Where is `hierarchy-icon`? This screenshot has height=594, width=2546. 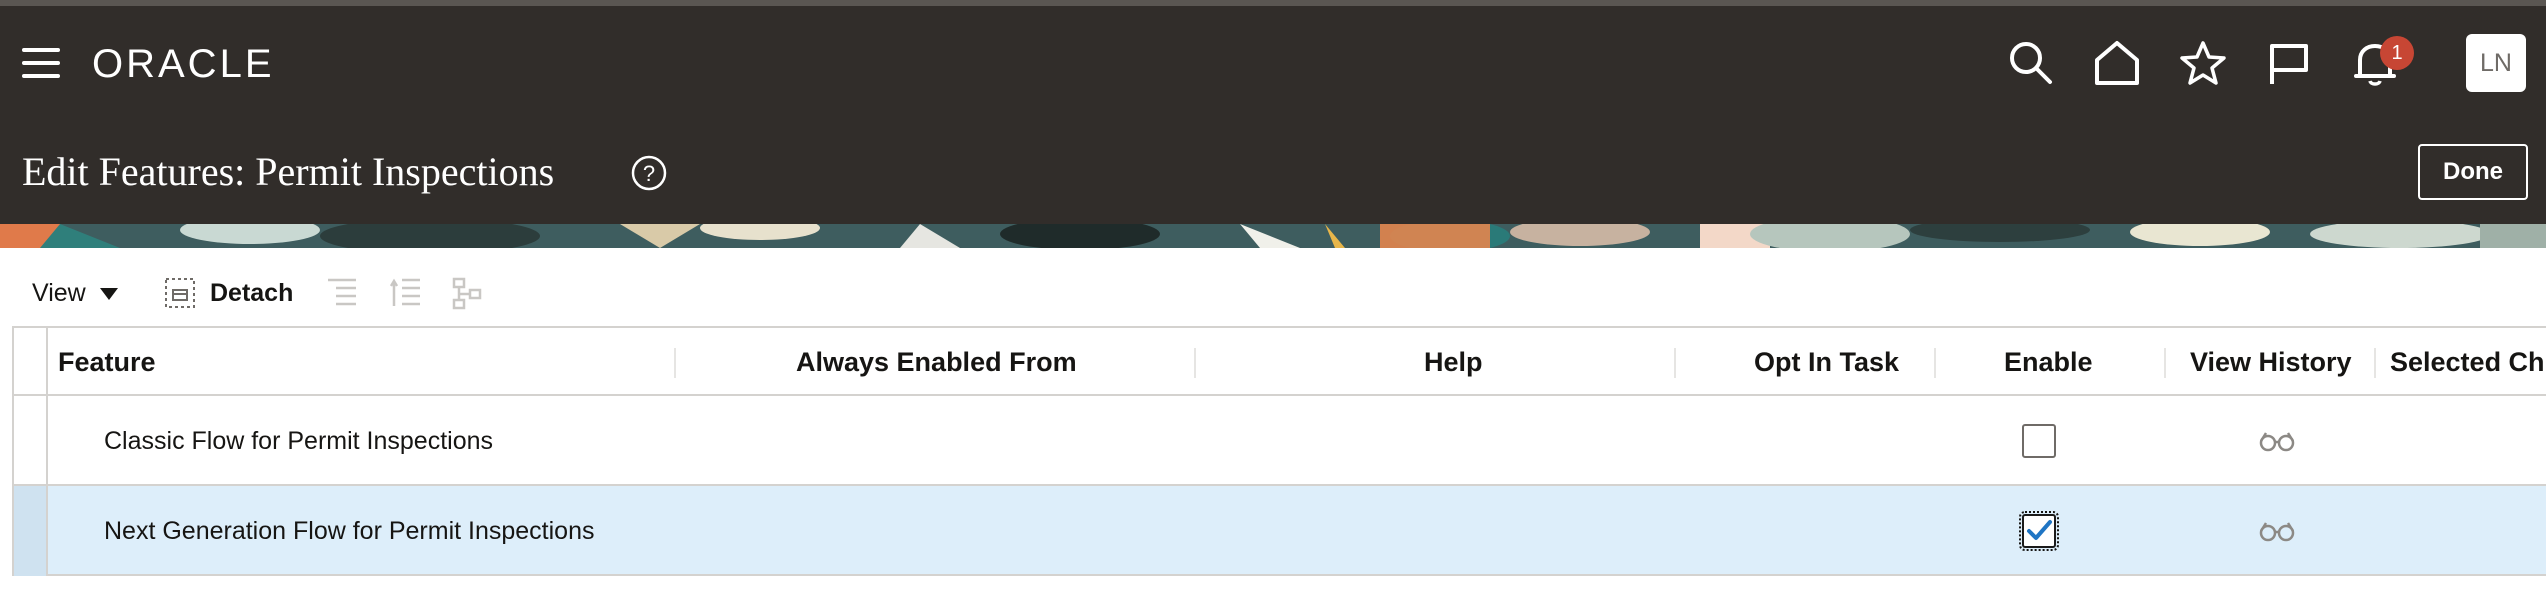 hierarchy-icon is located at coordinates (468, 293).